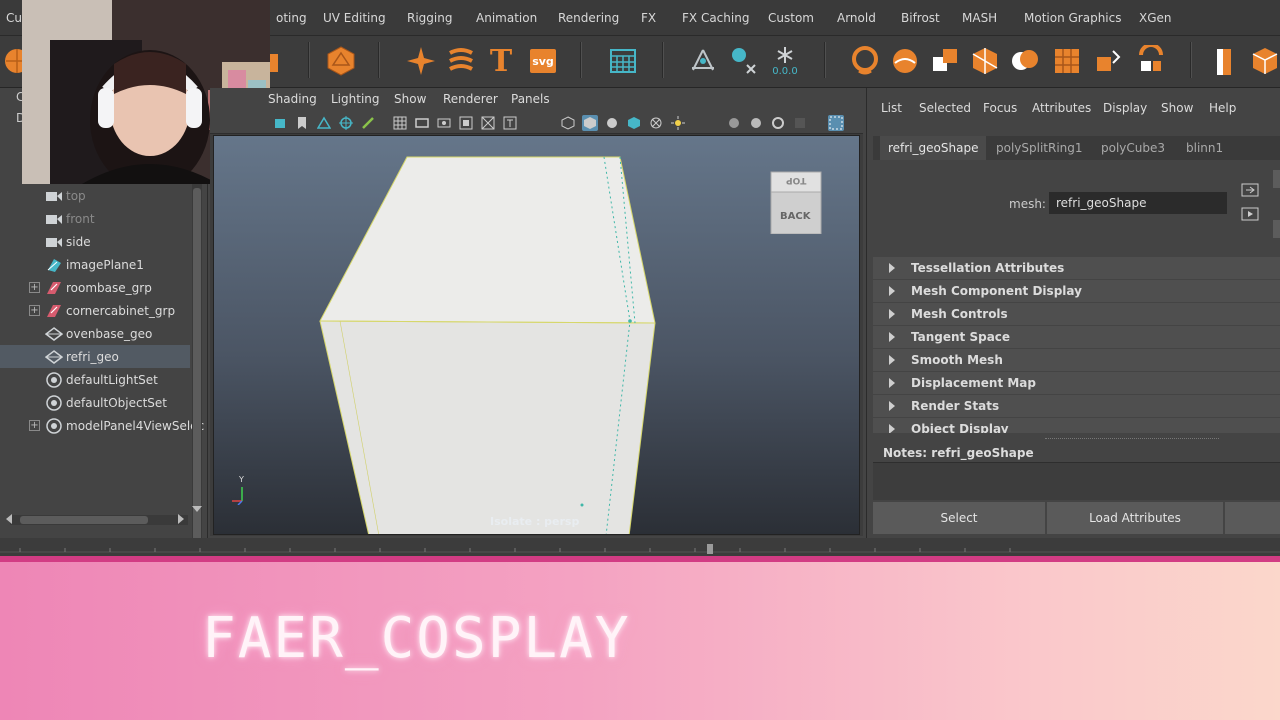 The image size is (1280, 720). What do you see at coordinates (1151, 61) in the screenshot?
I see `mirror-icon` at bounding box center [1151, 61].